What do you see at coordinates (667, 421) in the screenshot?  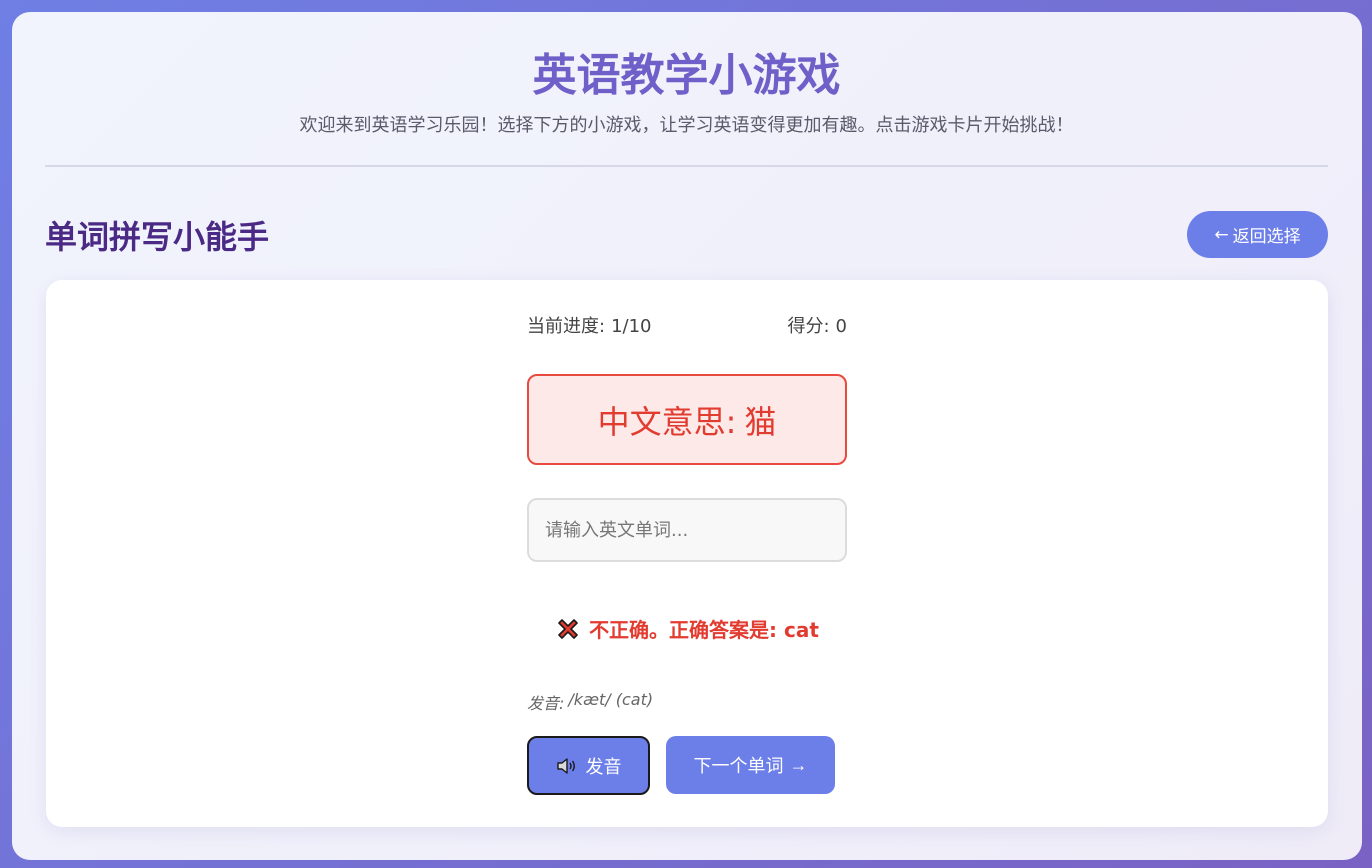 I see `meaning-label: 中文意思:` at bounding box center [667, 421].